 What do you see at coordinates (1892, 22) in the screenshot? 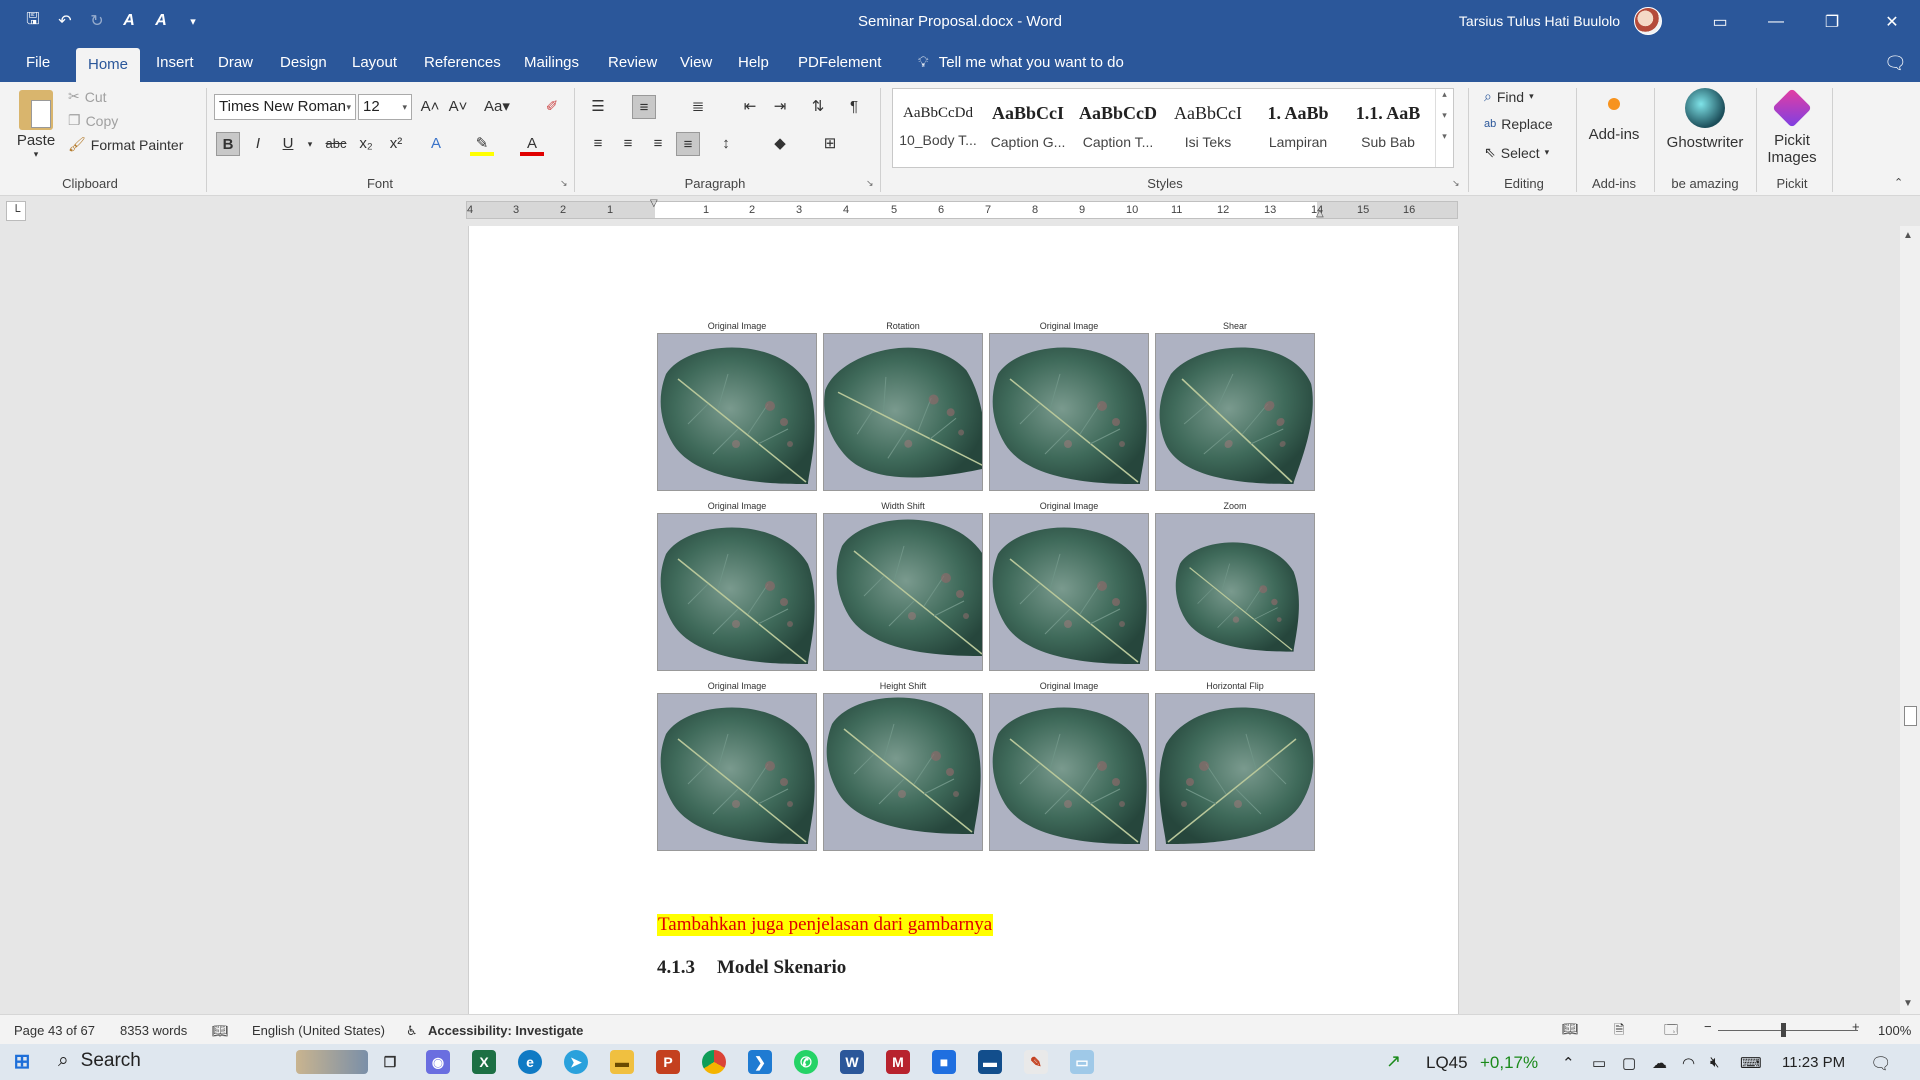
I see `close-icon: ✕` at bounding box center [1892, 22].